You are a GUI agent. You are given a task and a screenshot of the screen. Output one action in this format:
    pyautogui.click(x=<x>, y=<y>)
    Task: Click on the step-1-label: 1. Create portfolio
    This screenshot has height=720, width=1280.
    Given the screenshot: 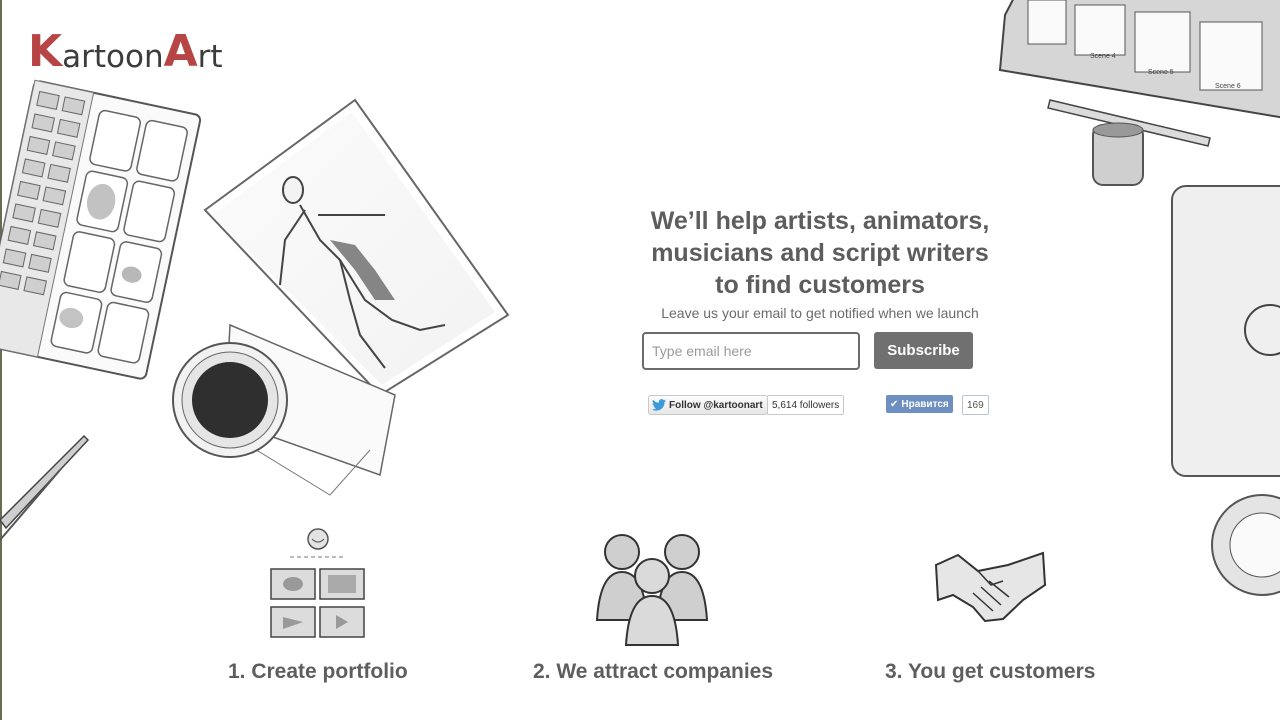 What is the action you would take?
    pyautogui.click(x=318, y=671)
    